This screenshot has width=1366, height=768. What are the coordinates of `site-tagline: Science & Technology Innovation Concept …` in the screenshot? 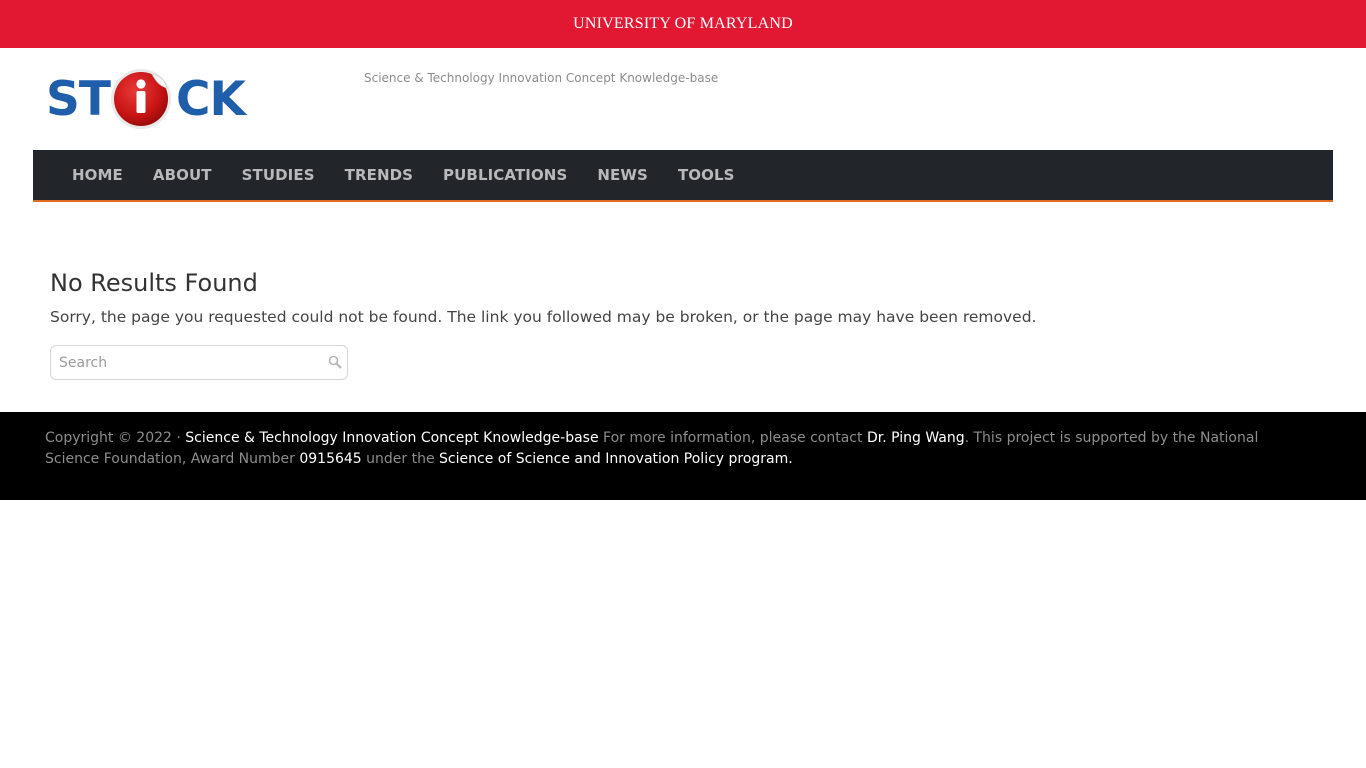 It's located at (541, 78).